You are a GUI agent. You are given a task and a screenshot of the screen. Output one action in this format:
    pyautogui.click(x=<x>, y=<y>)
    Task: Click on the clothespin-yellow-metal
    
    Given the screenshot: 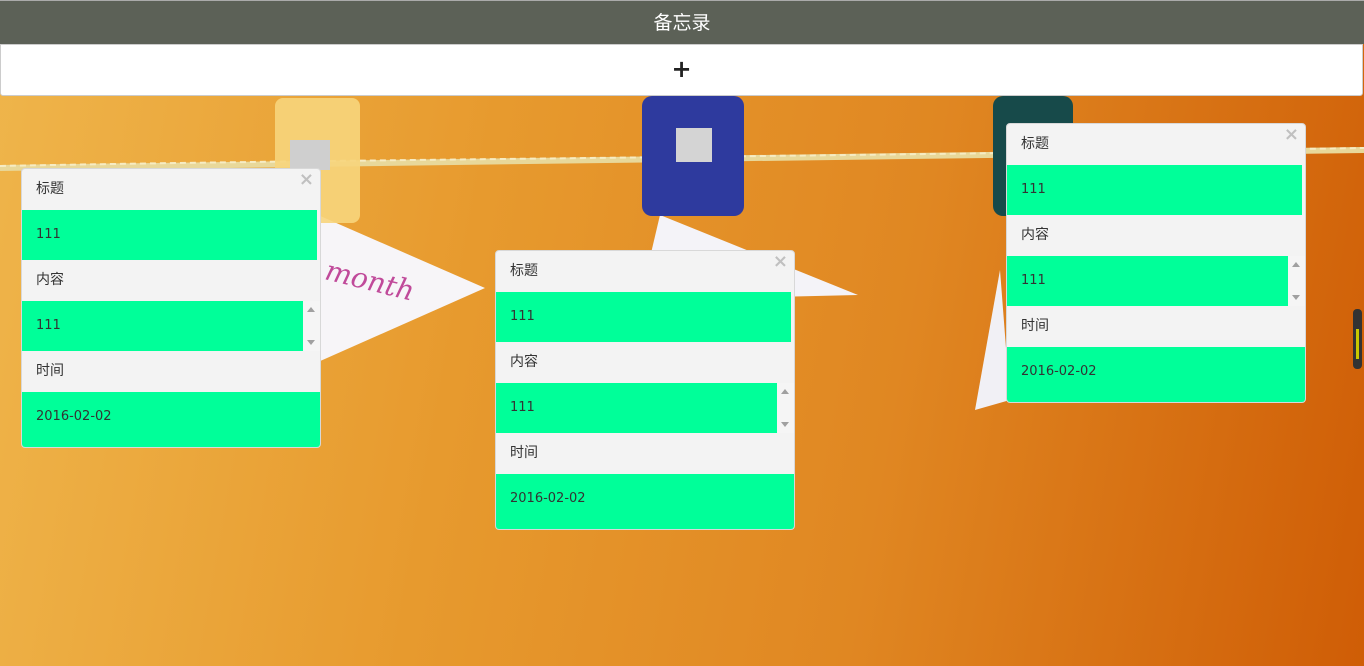 What is the action you would take?
    pyautogui.click(x=310, y=155)
    